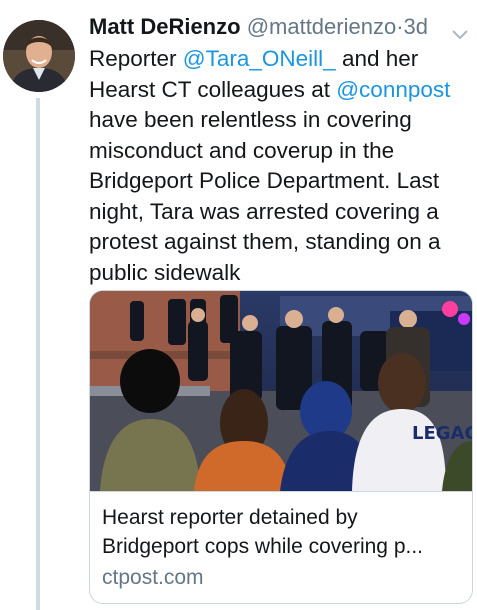  I want to click on tweet-timestamp: 3d, so click(416, 26).